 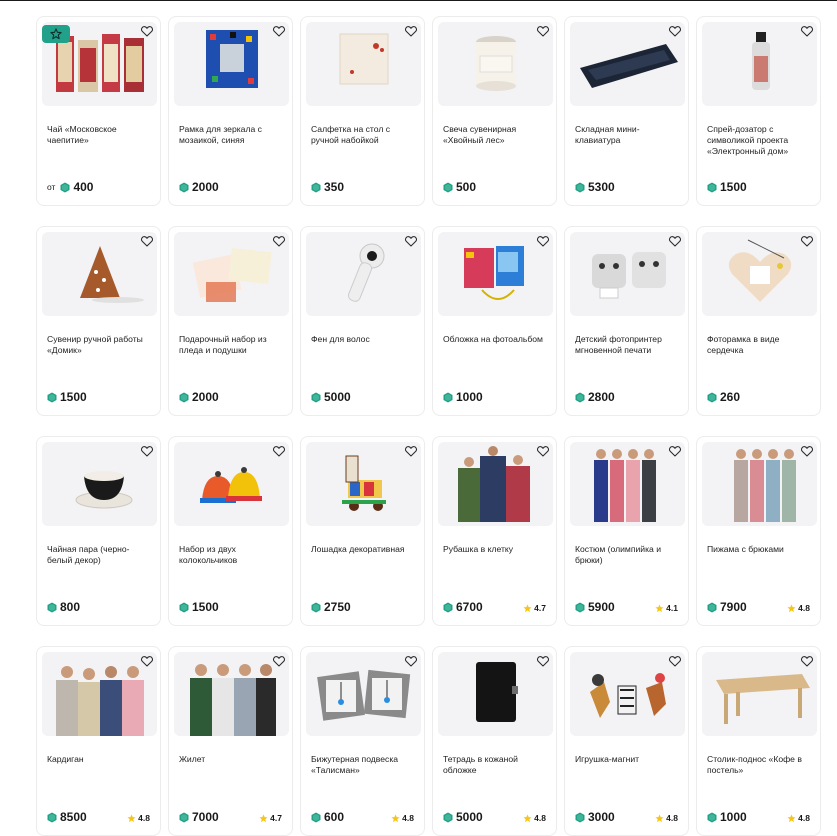 I want to click on product-card: Набор из двух колокольчиков 1500, so click(x=230, y=531).